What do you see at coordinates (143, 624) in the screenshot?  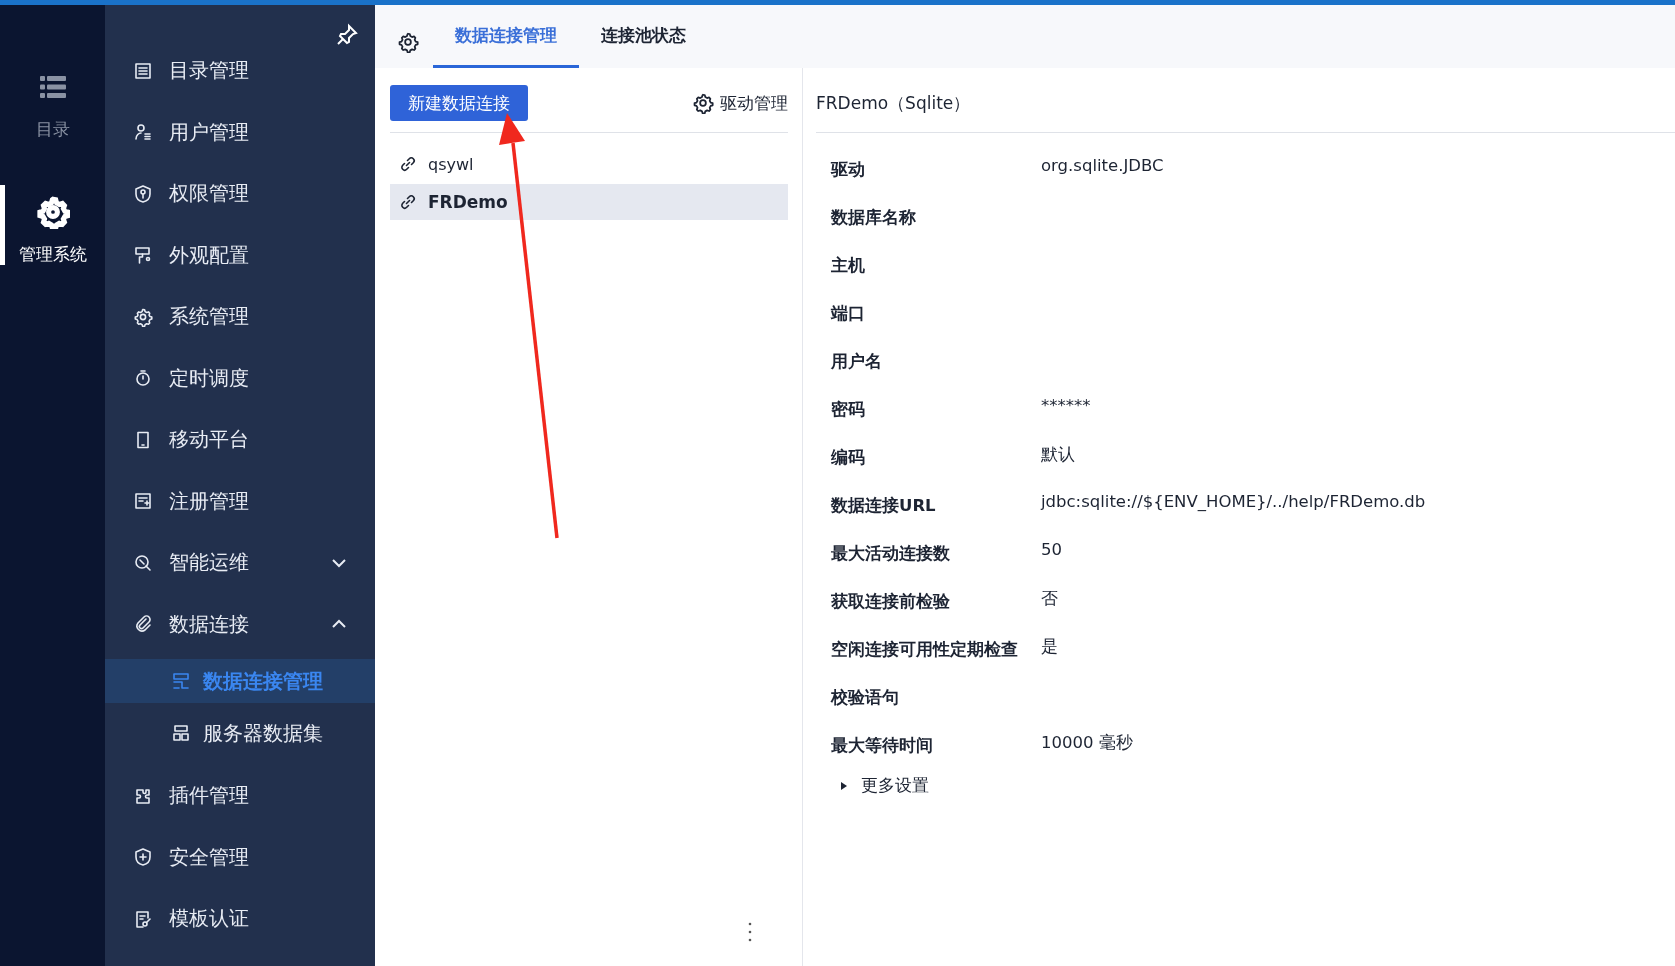 I see `paperclip-icon` at bounding box center [143, 624].